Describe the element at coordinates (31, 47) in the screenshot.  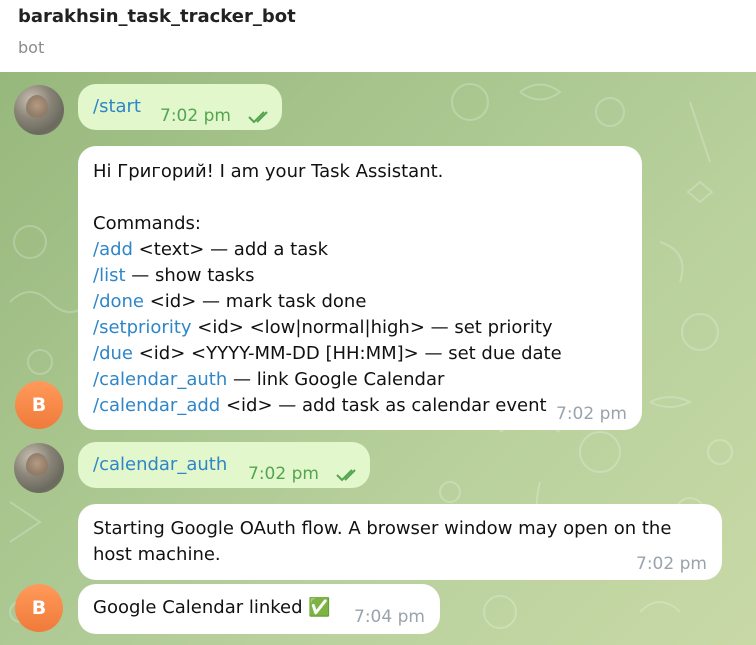
I see `chat-subtitle: bot` at that location.